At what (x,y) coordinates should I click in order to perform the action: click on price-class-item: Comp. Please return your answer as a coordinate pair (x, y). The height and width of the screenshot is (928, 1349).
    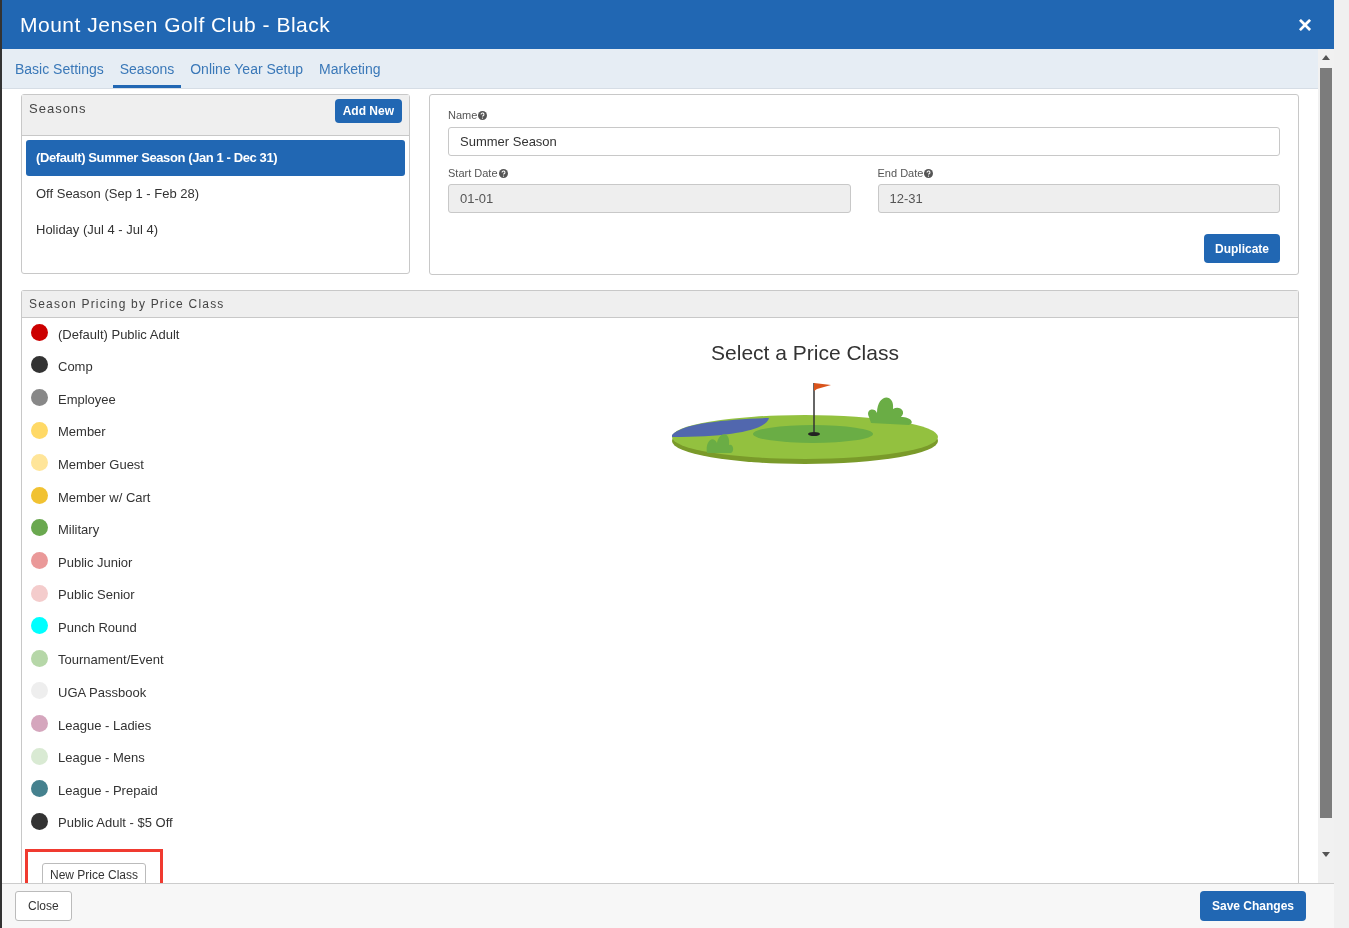
    Looking at the image, I should click on (75, 367).